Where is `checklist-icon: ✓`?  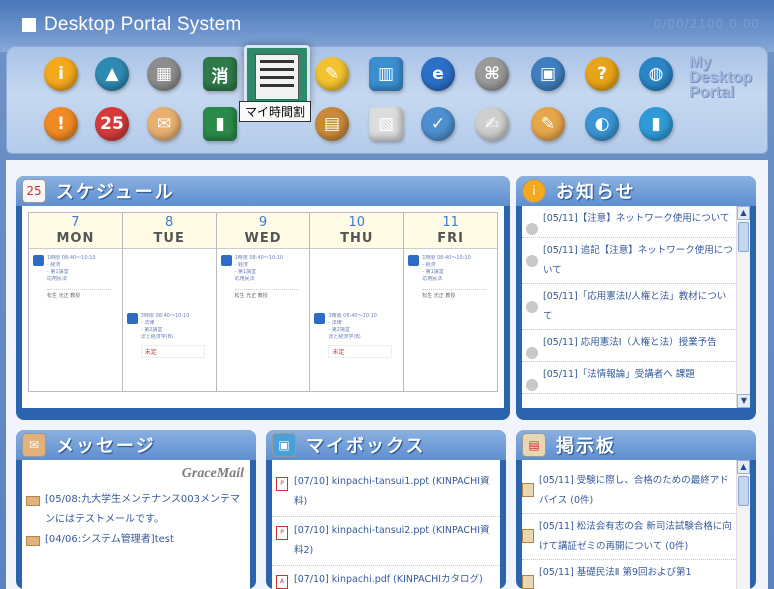 checklist-icon: ✓ is located at coordinates (438, 124).